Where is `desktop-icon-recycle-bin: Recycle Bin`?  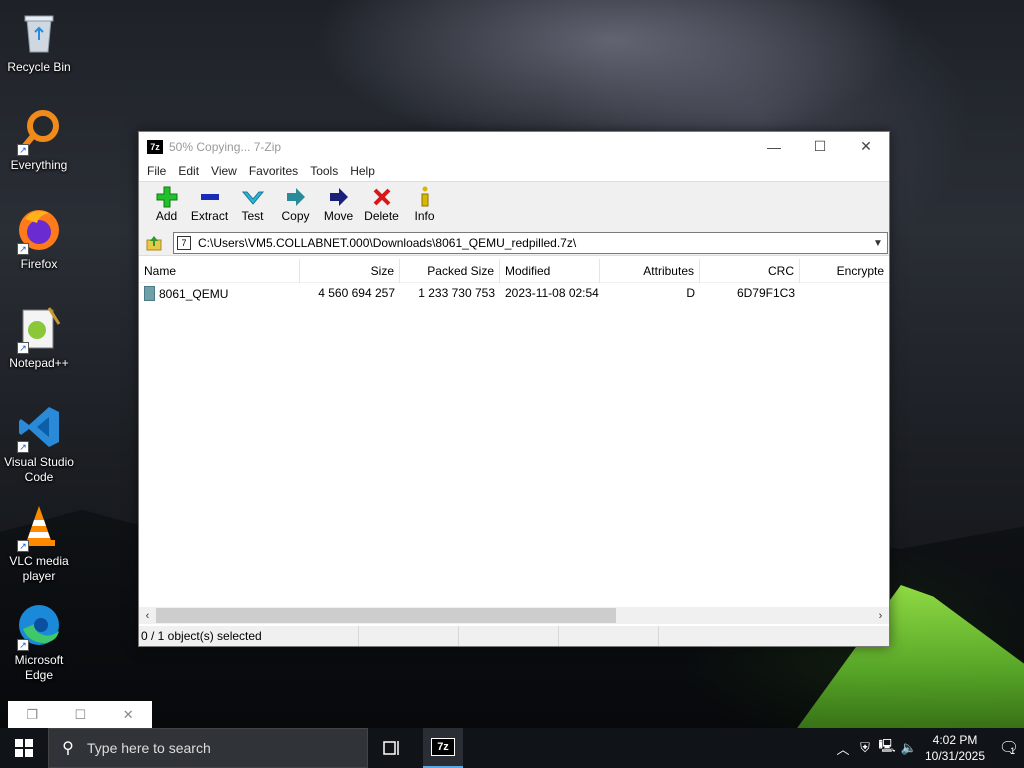 desktop-icon-recycle-bin: Recycle Bin is located at coordinates (39, 41).